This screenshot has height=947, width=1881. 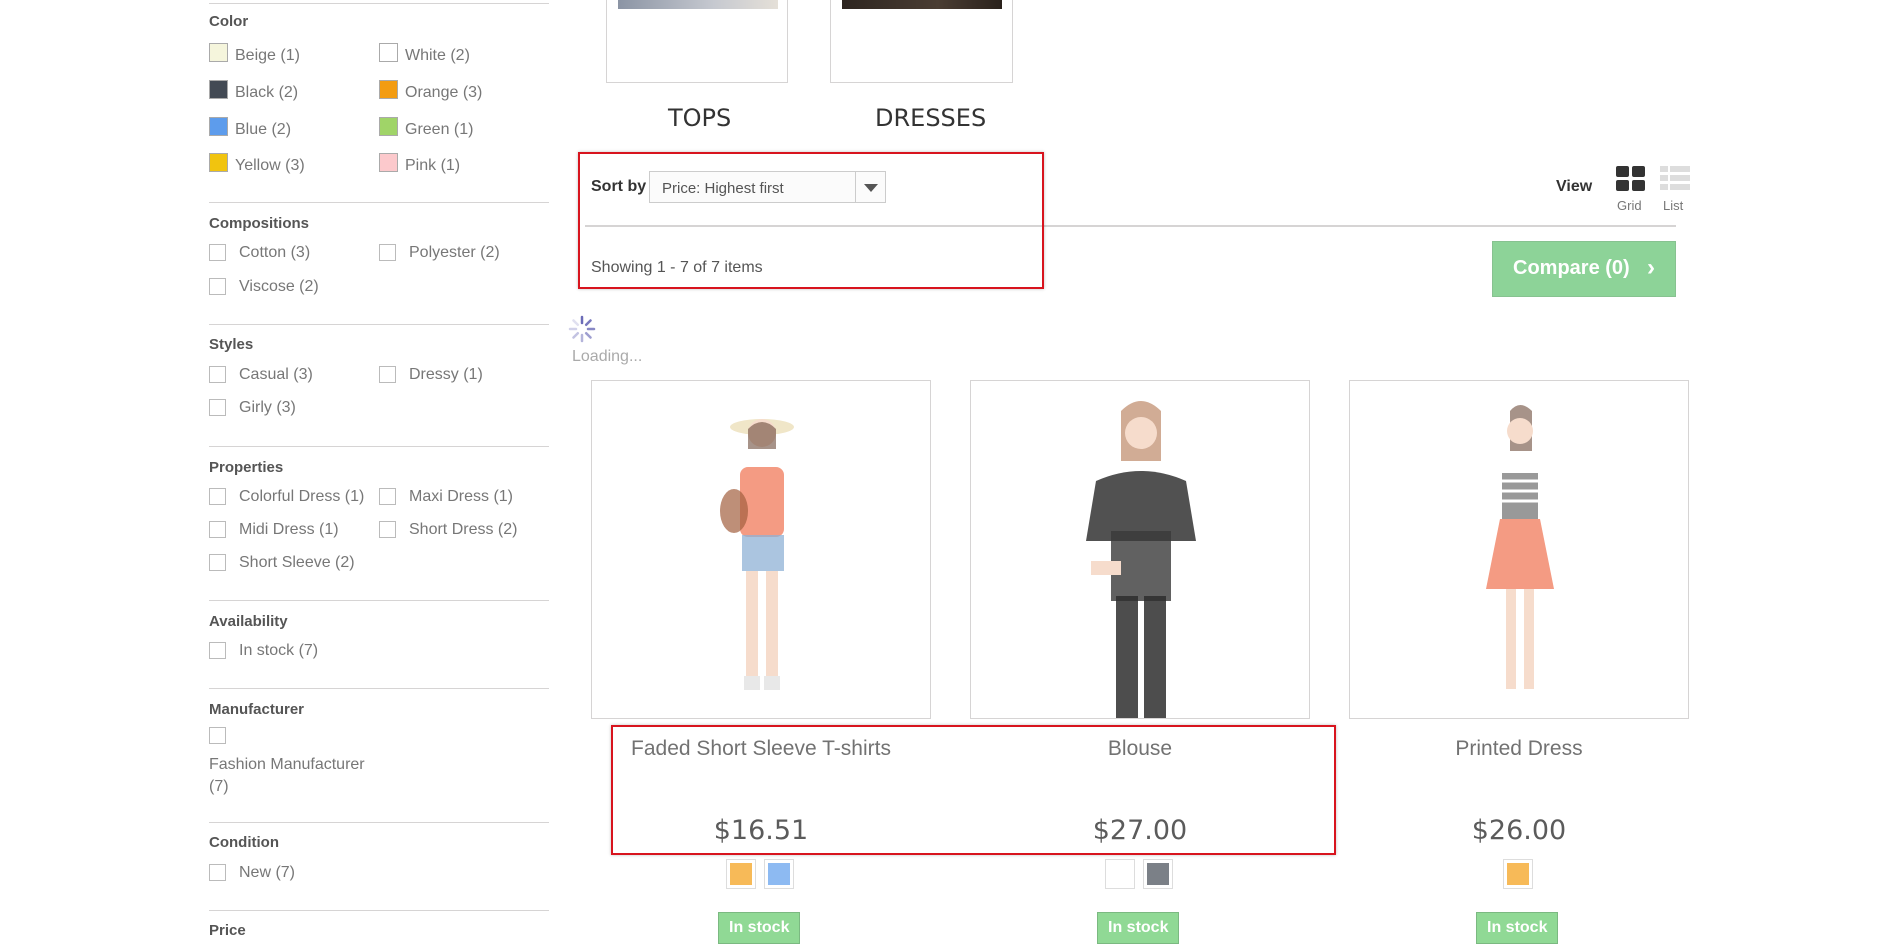 I want to click on product-image-printed-dress, so click(x=1519, y=549).